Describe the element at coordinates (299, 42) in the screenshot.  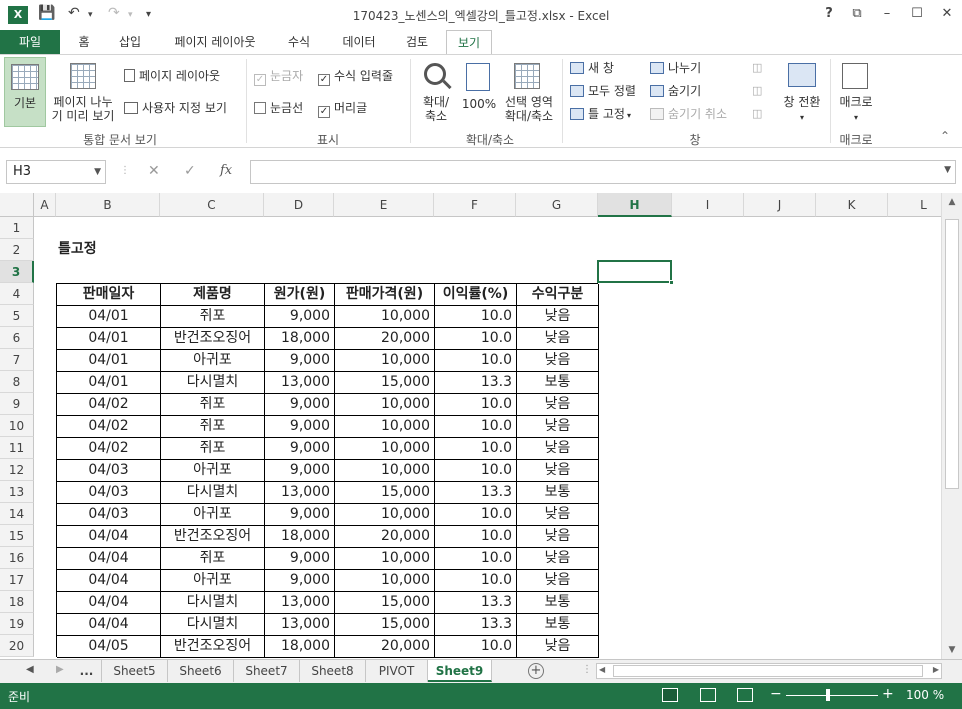
I see `tab-formulas: 수식` at that location.